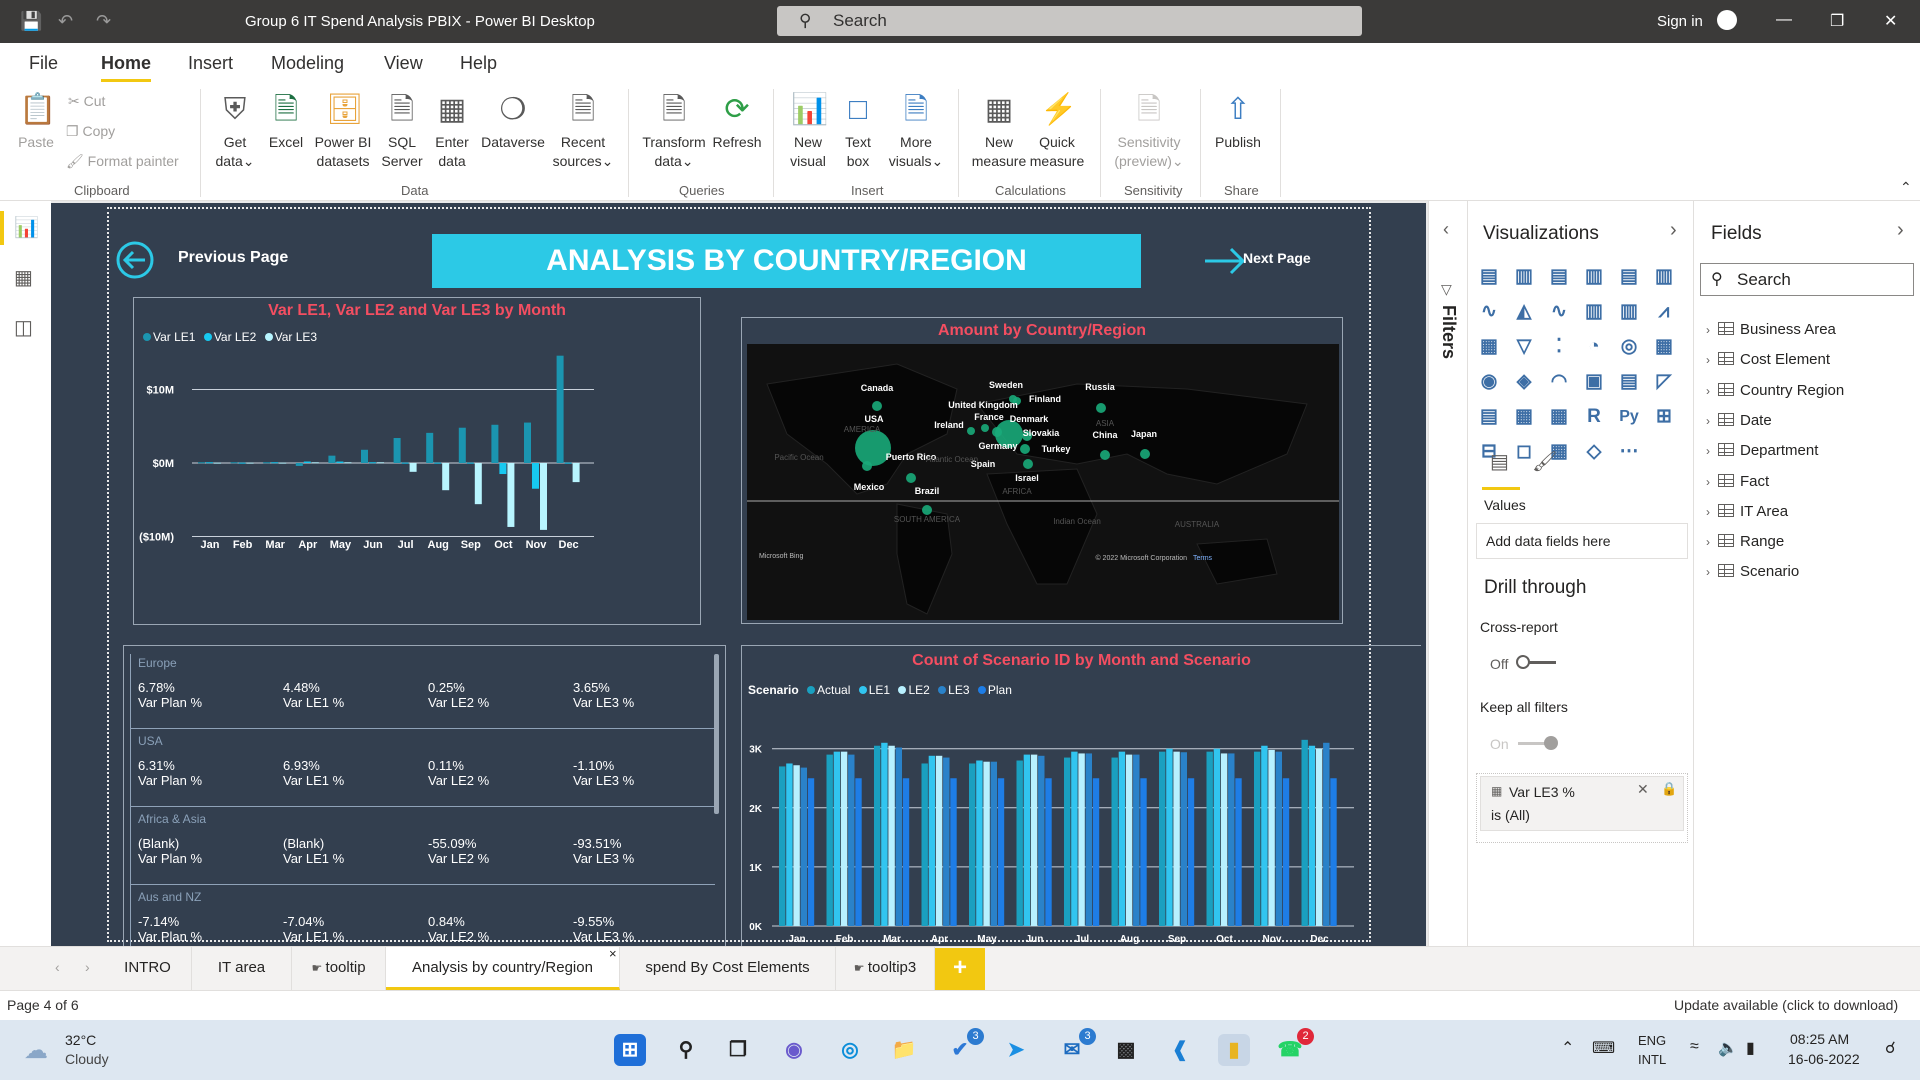 This screenshot has height=1080, width=1920. What do you see at coordinates (87, 1059) in the screenshot?
I see `weather-text: Cloudy` at bounding box center [87, 1059].